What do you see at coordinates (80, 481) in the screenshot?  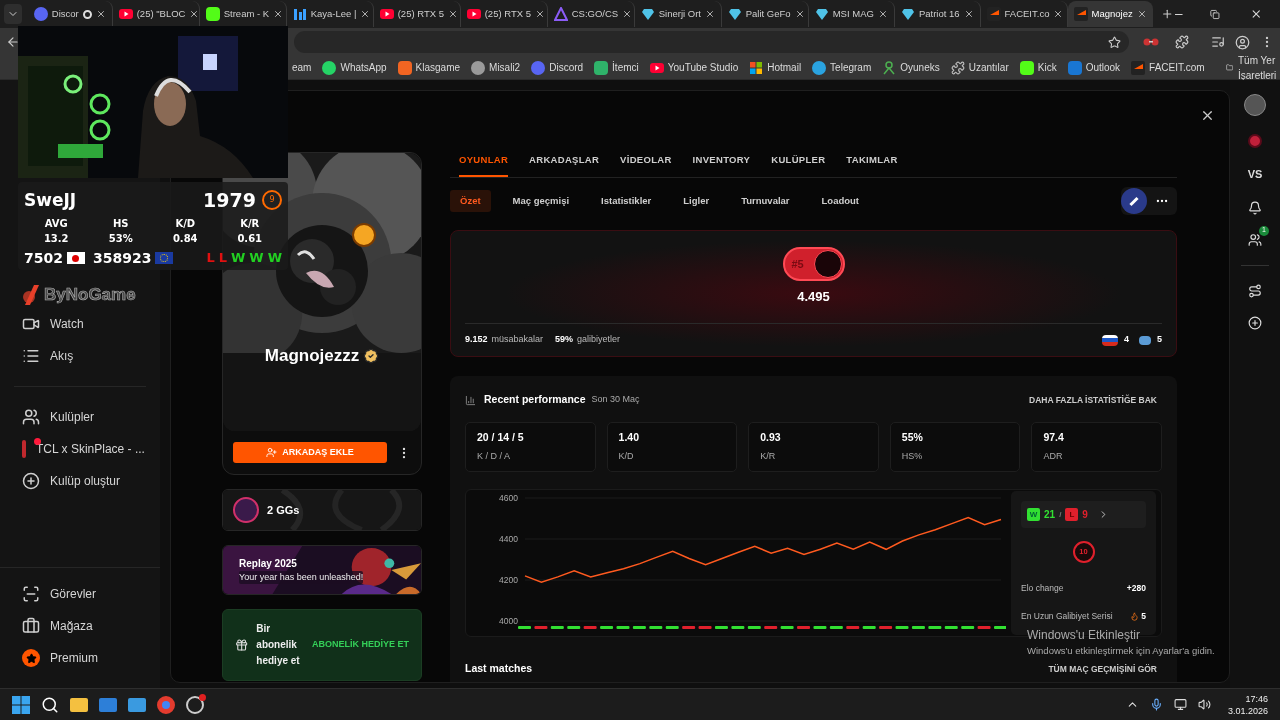 I see `sidebar-item: Kulüp oluştur` at bounding box center [80, 481].